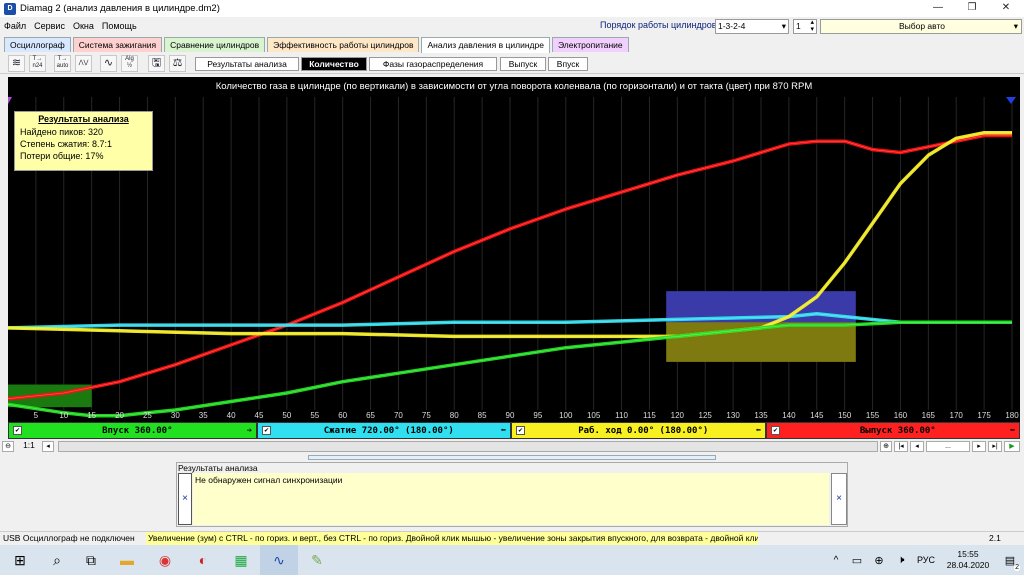  I want to click on signal-icon: ⋀⋁, so click(83, 63).